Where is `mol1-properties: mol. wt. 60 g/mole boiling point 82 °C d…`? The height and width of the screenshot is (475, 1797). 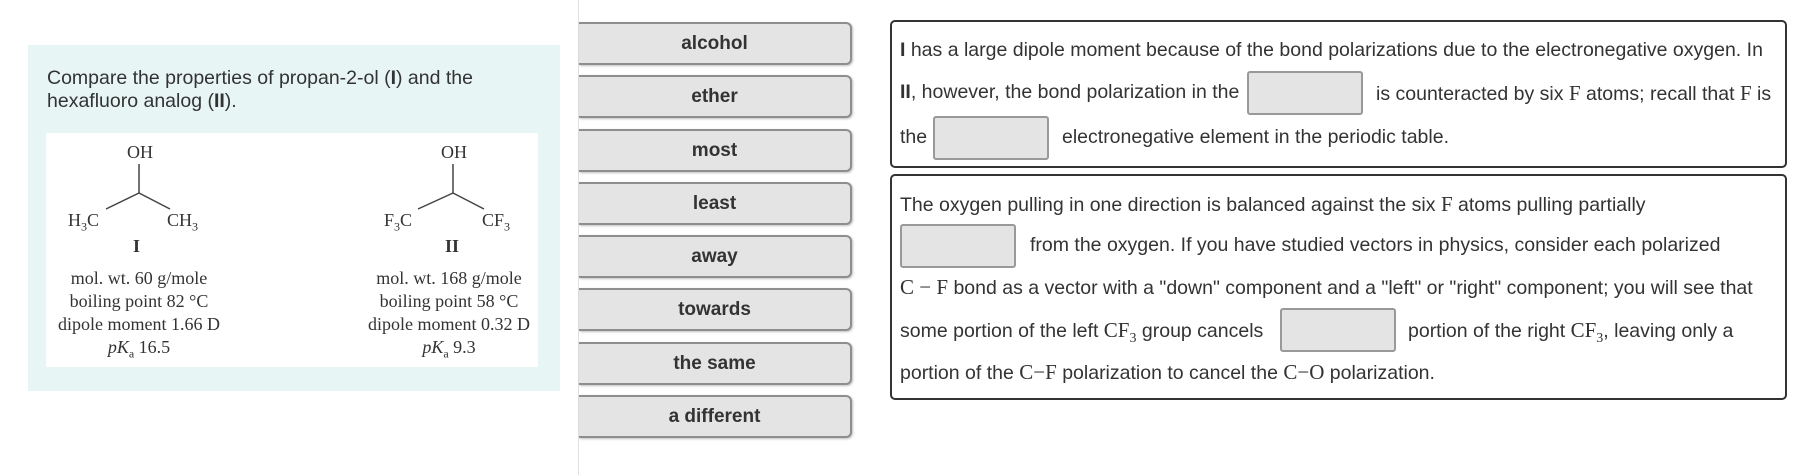 mol1-properties: mol. wt. 60 g/mole boiling point 82 °C d… is located at coordinates (139, 316).